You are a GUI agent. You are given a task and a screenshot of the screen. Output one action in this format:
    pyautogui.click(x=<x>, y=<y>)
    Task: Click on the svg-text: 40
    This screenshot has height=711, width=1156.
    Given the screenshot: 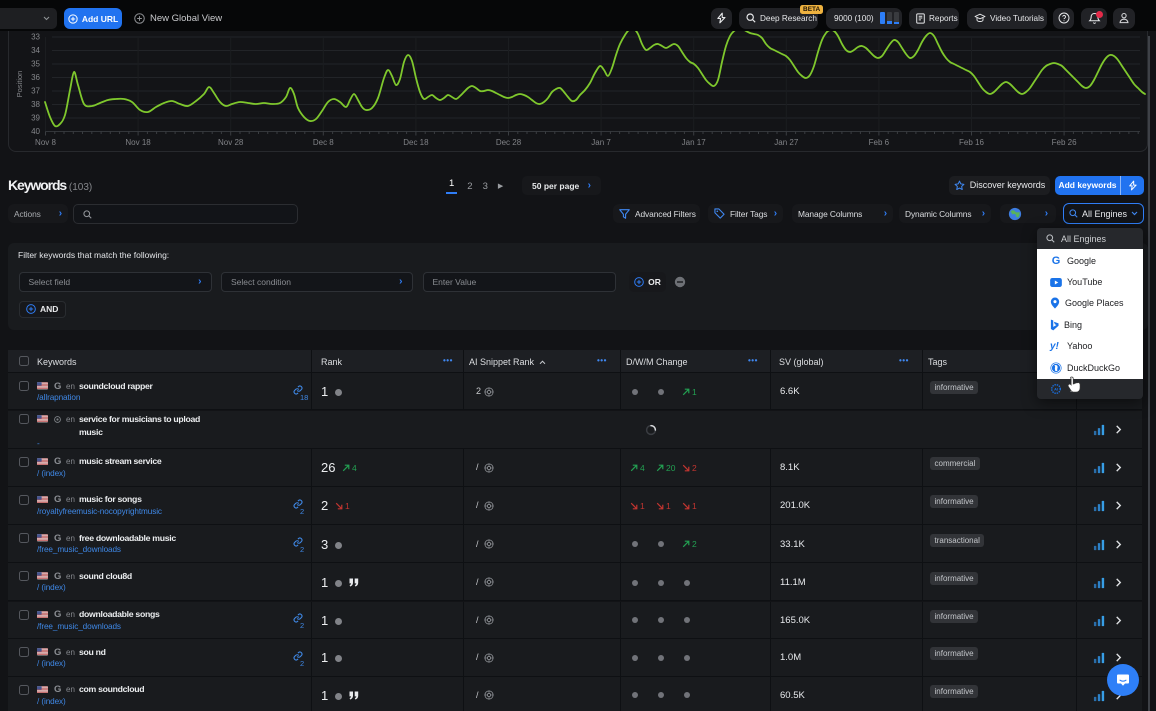 What is the action you would take?
    pyautogui.click(x=35, y=131)
    